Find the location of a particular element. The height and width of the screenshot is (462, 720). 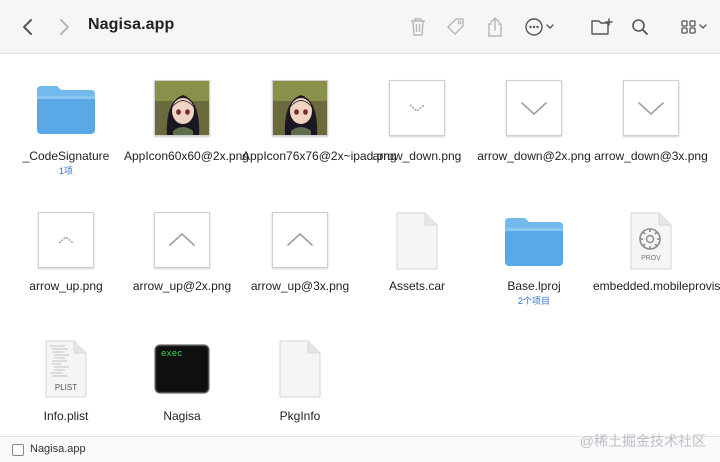

file-item-arrow-down: arrow_down.png is located at coordinates (417, 135).